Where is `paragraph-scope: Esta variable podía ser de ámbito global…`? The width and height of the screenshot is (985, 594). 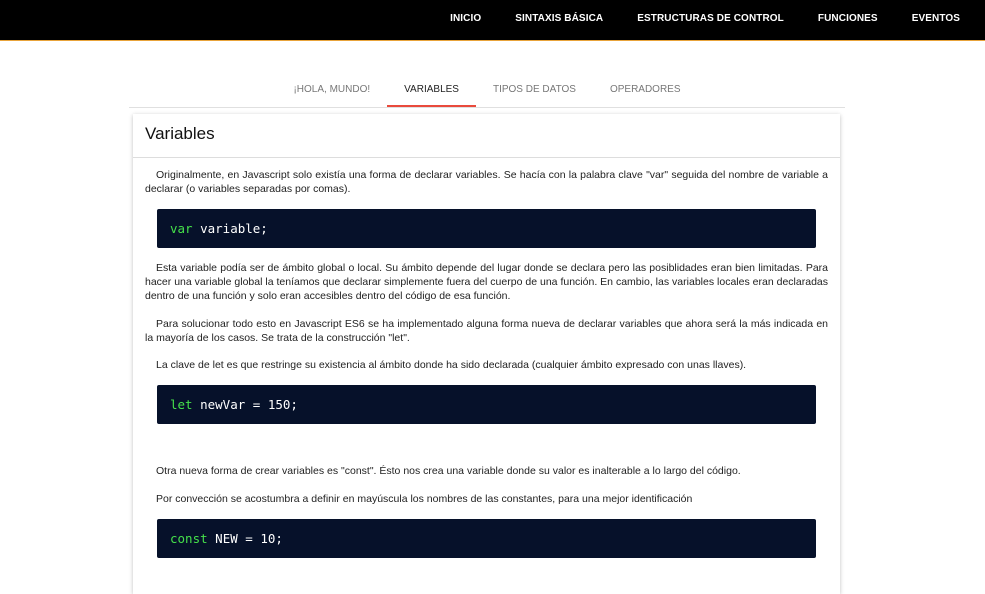
paragraph-scope: Esta variable podía ser de ámbito global… is located at coordinates (486, 282).